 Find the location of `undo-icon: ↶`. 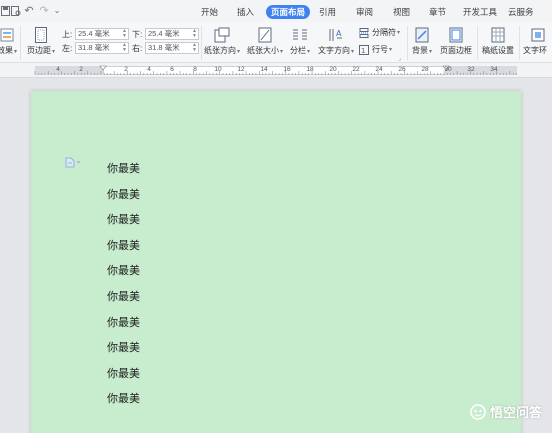

undo-icon: ↶ is located at coordinates (29, 11).